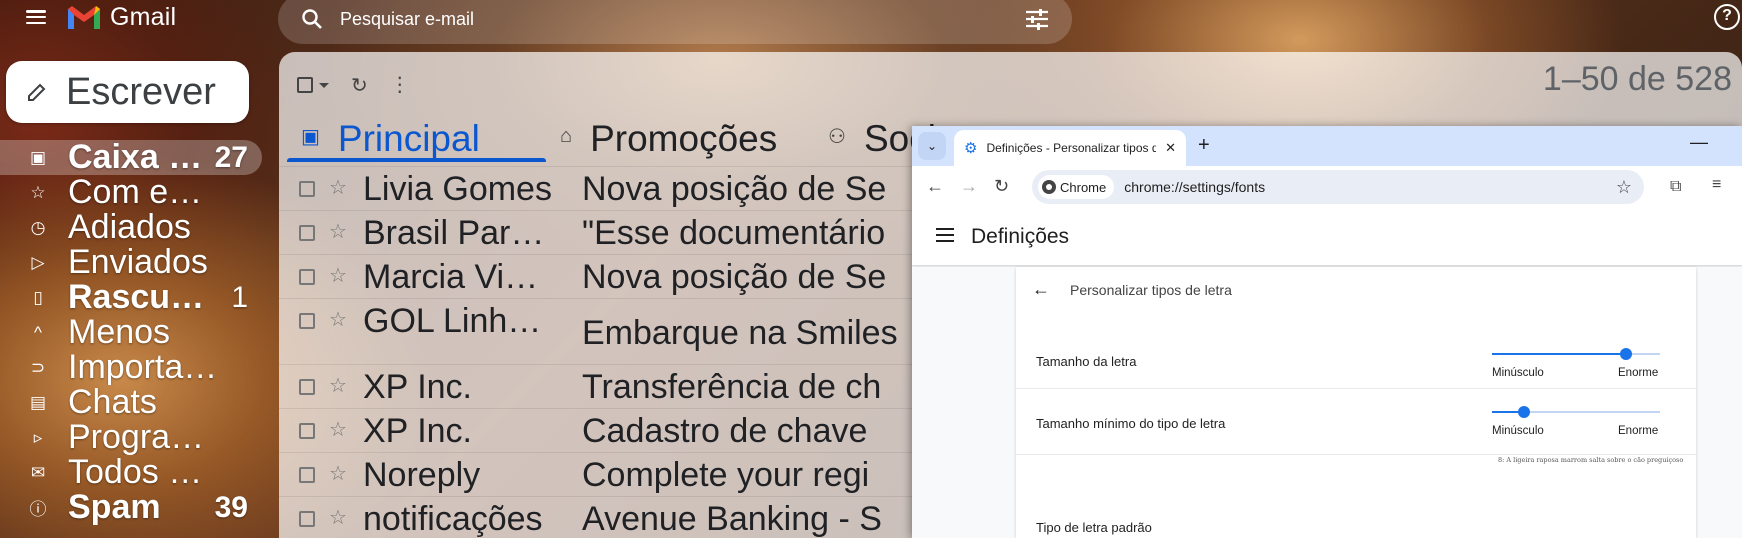 The width and height of the screenshot is (1742, 538). What do you see at coordinates (1576, 354) in the screenshot?
I see `font-size-slider` at bounding box center [1576, 354].